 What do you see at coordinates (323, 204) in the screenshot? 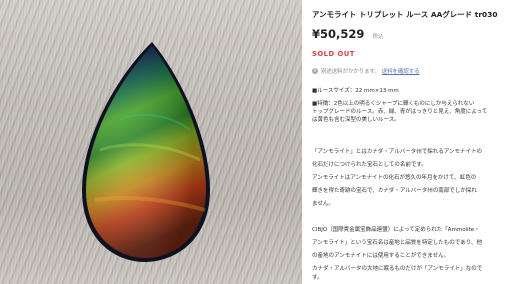
I see `description-line: ません。` at bounding box center [323, 204].